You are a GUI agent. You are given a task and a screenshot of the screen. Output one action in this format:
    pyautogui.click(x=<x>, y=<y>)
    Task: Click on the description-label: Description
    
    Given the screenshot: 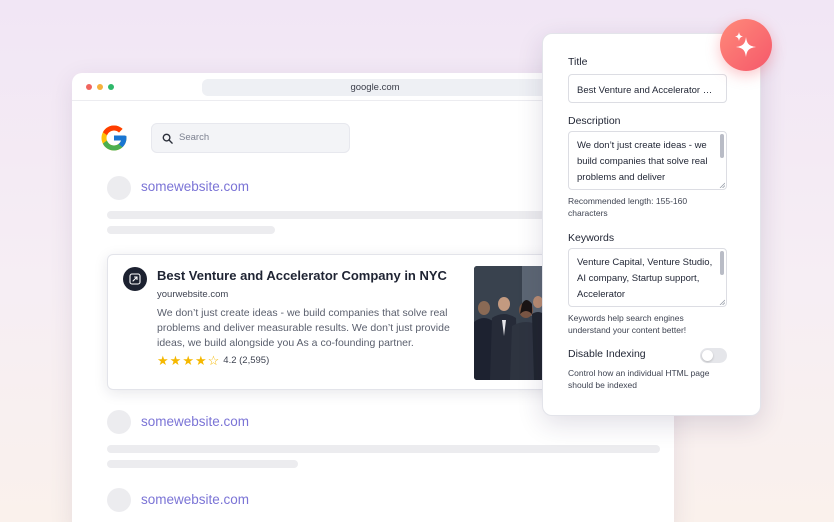 What is the action you would take?
    pyautogui.click(x=594, y=121)
    